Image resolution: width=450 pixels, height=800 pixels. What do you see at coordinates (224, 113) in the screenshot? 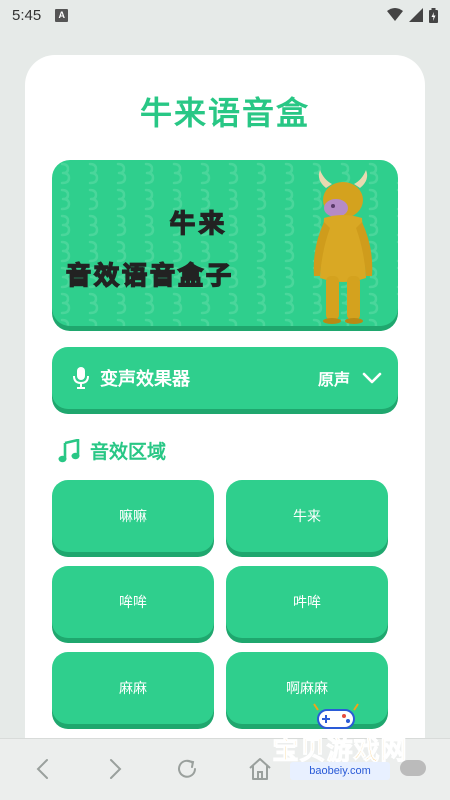
I see `page-title: 牛来语音盒` at bounding box center [224, 113].